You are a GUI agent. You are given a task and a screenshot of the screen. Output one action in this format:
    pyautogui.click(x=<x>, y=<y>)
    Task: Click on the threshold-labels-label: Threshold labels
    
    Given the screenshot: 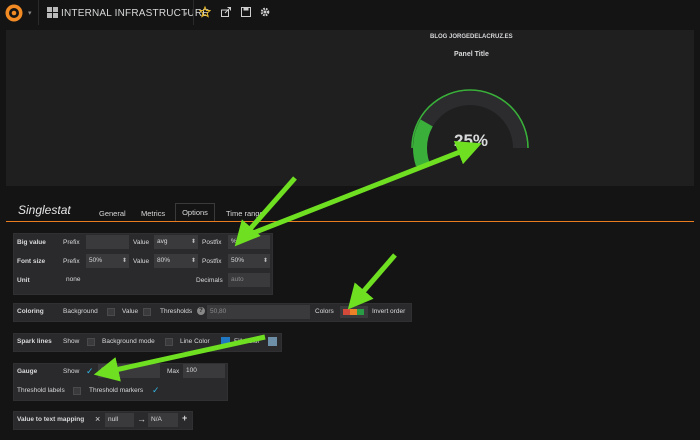 What is the action you would take?
    pyautogui.click(x=41, y=390)
    